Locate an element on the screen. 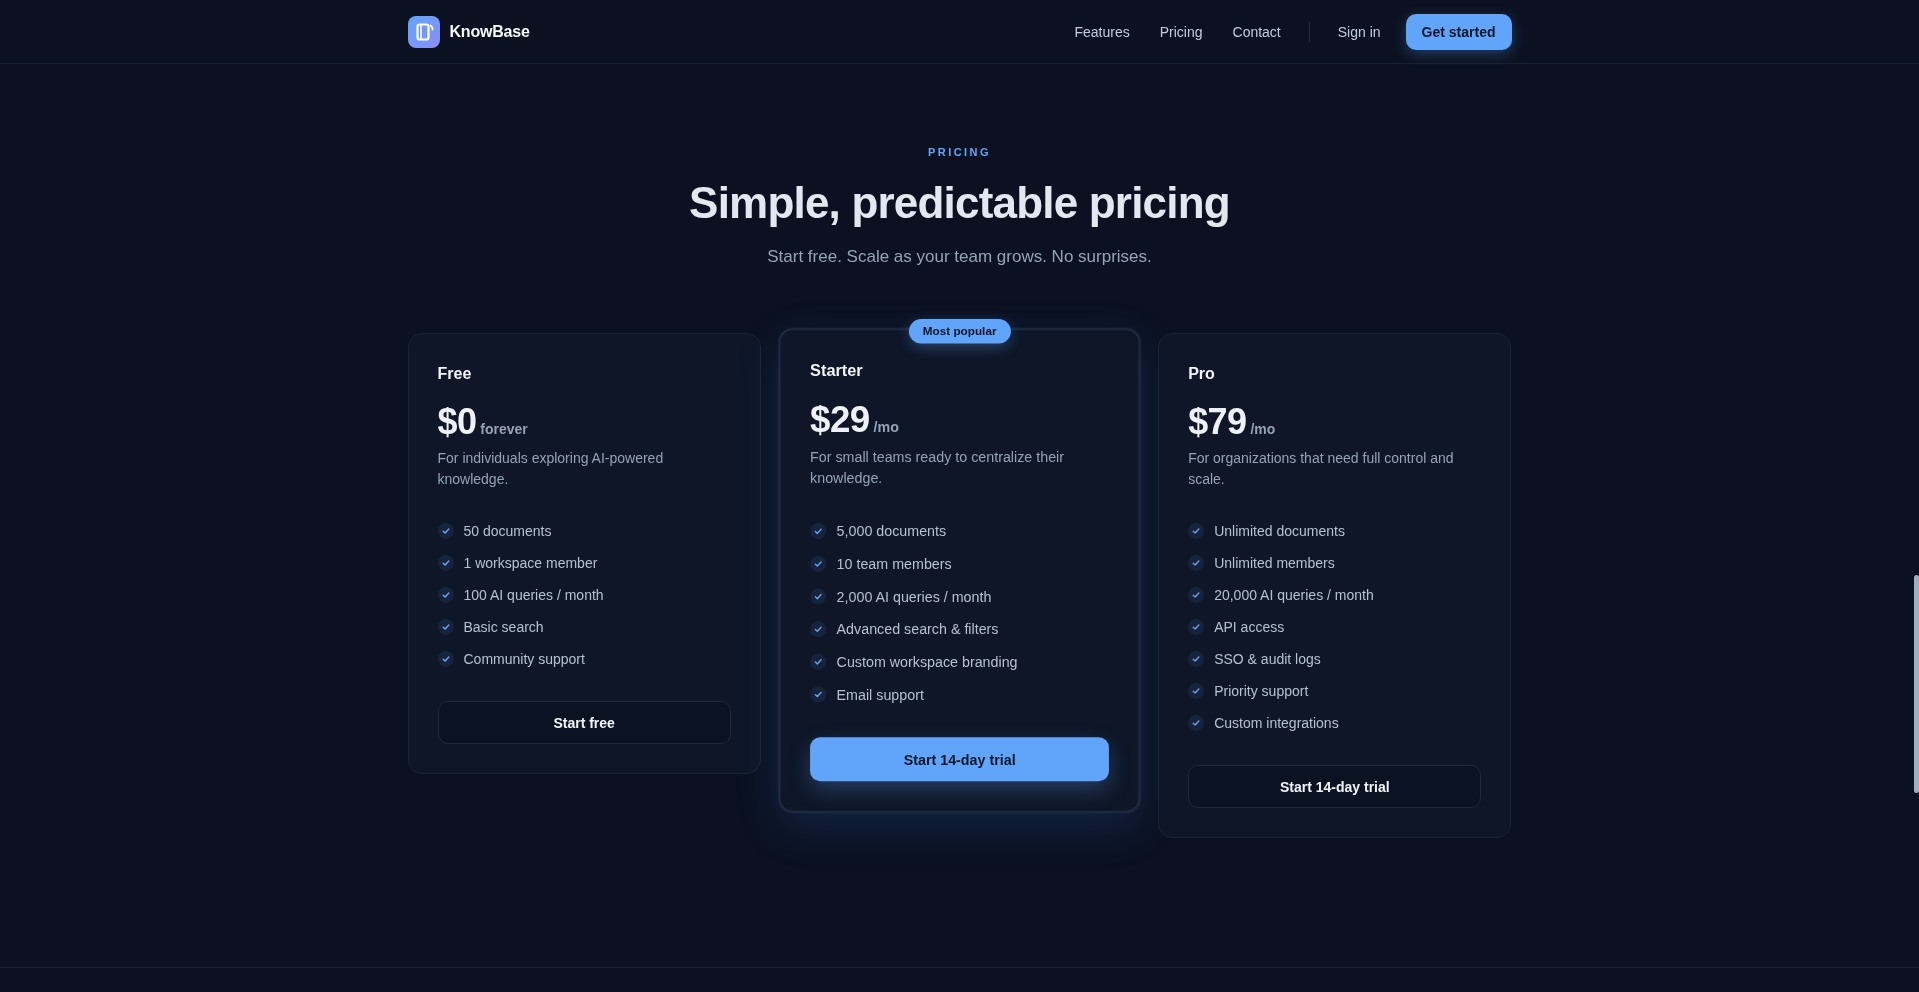 This screenshot has height=992, width=1919. feature-text: 2,000 AI queries / month is located at coordinates (914, 596).